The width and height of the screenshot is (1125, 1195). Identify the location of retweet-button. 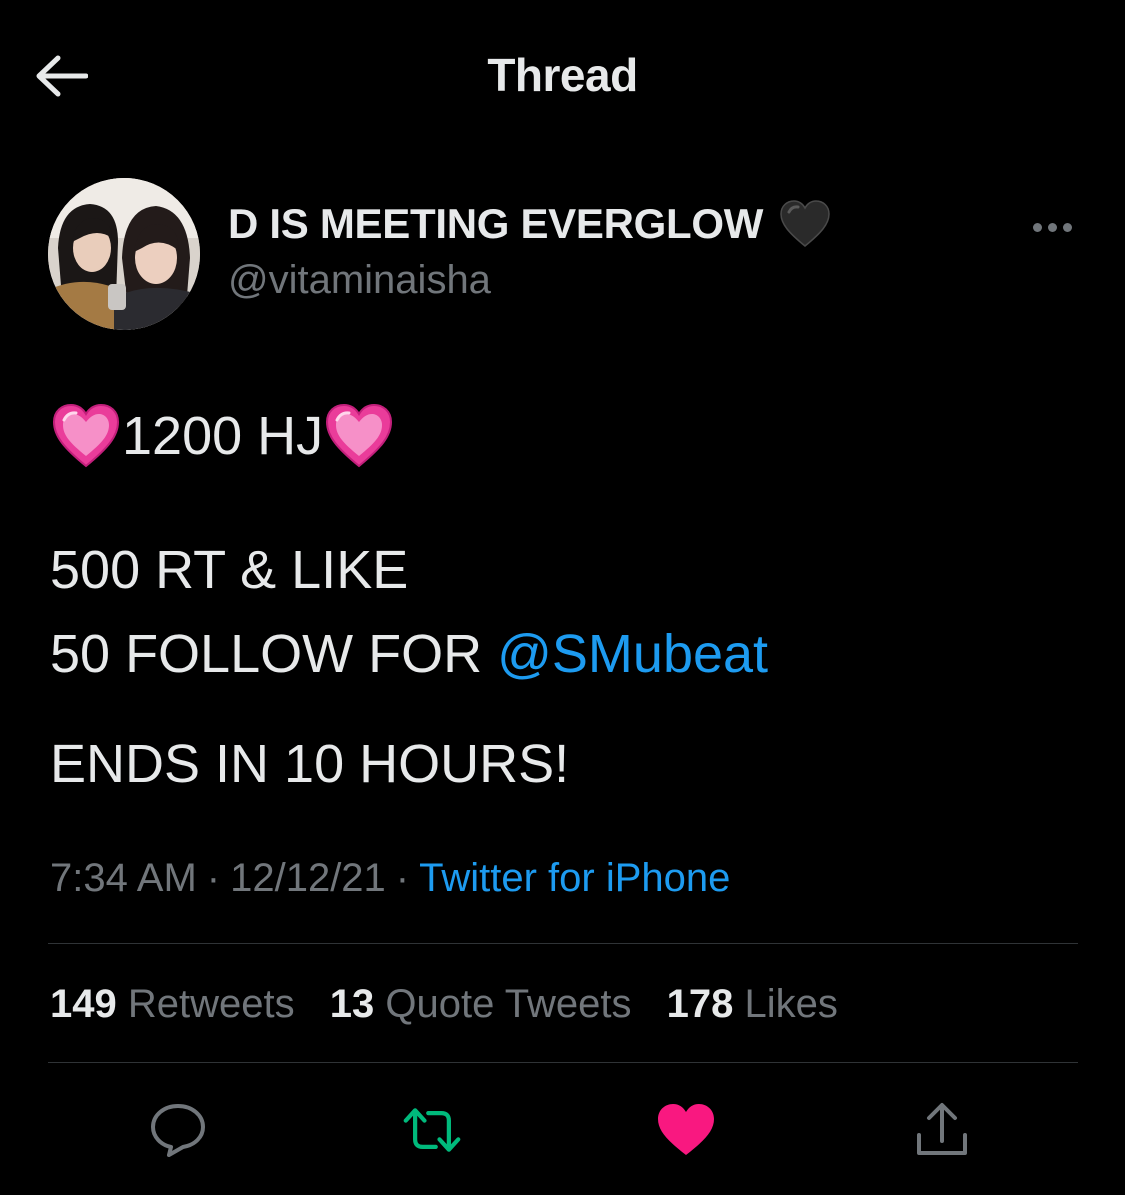
(432, 1130).